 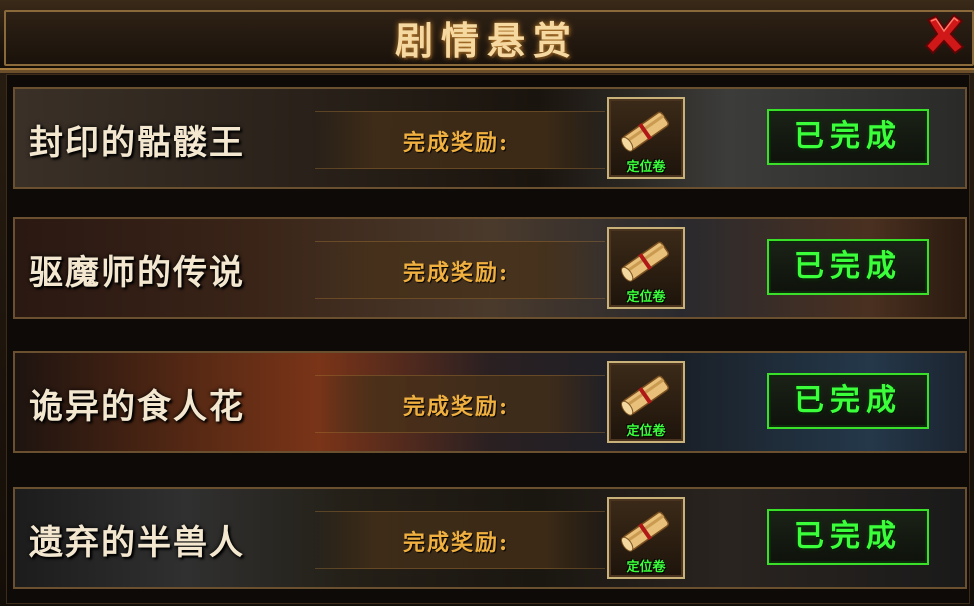 What do you see at coordinates (137, 407) in the screenshot?
I see `quest-name: 诡异的食人花` at bounding box center [137, 407].